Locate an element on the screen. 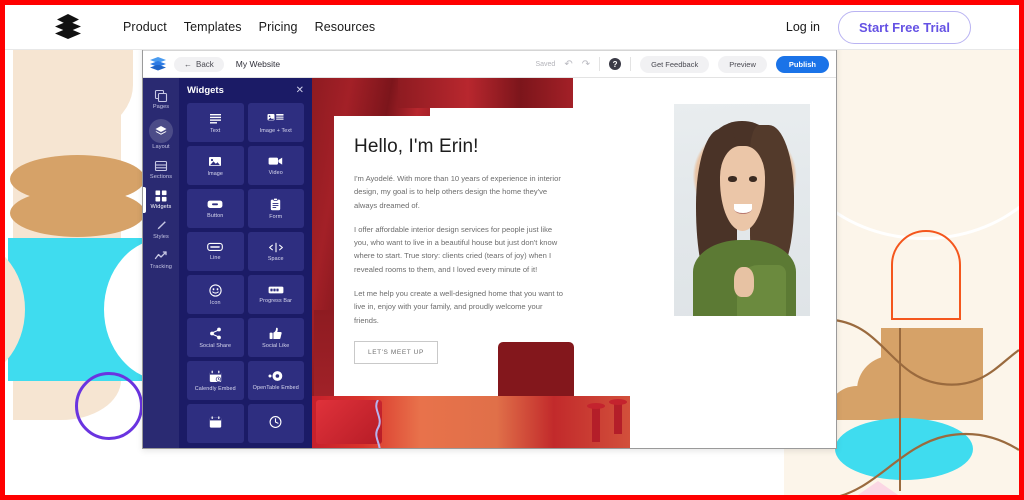 This screenshot has height=500, width=1024. nav-link-templates: Templates is located at coordinates (213, 27).